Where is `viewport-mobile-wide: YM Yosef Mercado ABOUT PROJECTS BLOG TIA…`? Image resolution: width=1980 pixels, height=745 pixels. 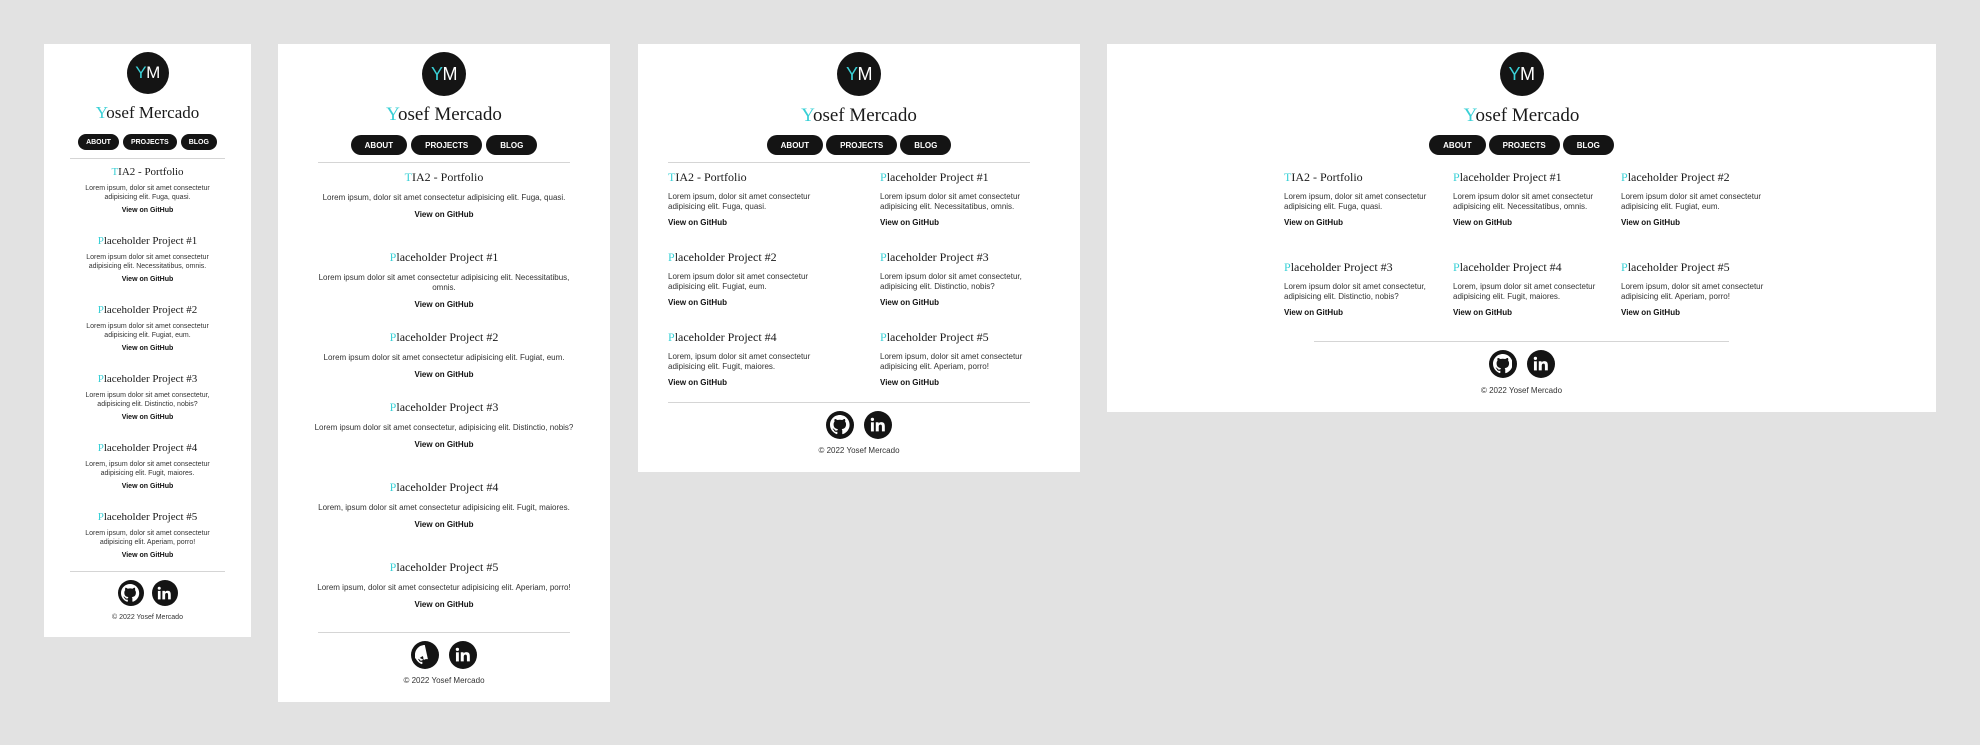
viewport-mobile-wide: YM Yosef Mercado ABOUT PROJECTS BLOG TIA… is located at coordinates (444, 373).